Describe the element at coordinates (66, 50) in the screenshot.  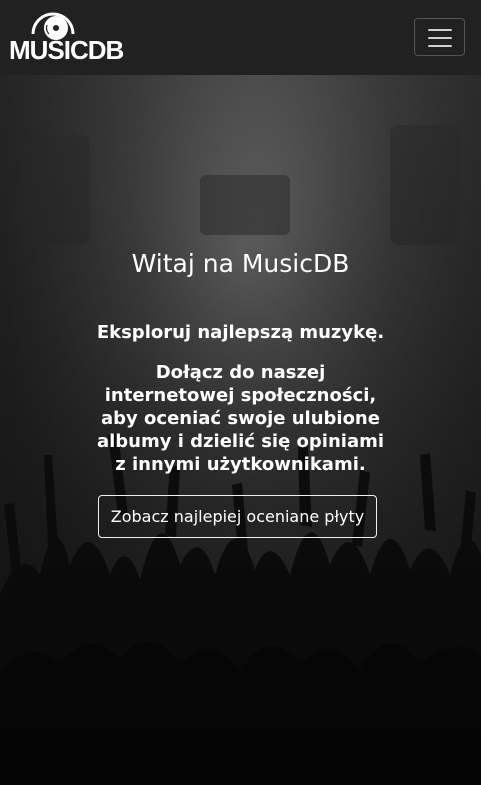
I see `brand-name: MUSICDB` at that location.